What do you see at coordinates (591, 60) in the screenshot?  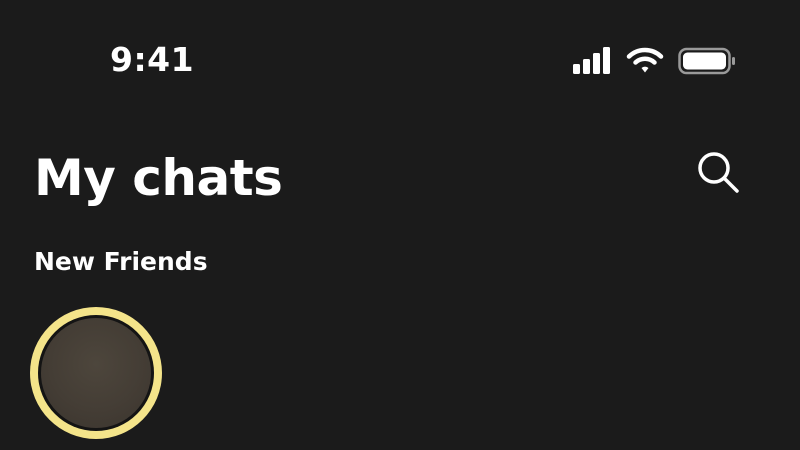 I see `cellular-signal-icon` at bounding box center [591, 60].